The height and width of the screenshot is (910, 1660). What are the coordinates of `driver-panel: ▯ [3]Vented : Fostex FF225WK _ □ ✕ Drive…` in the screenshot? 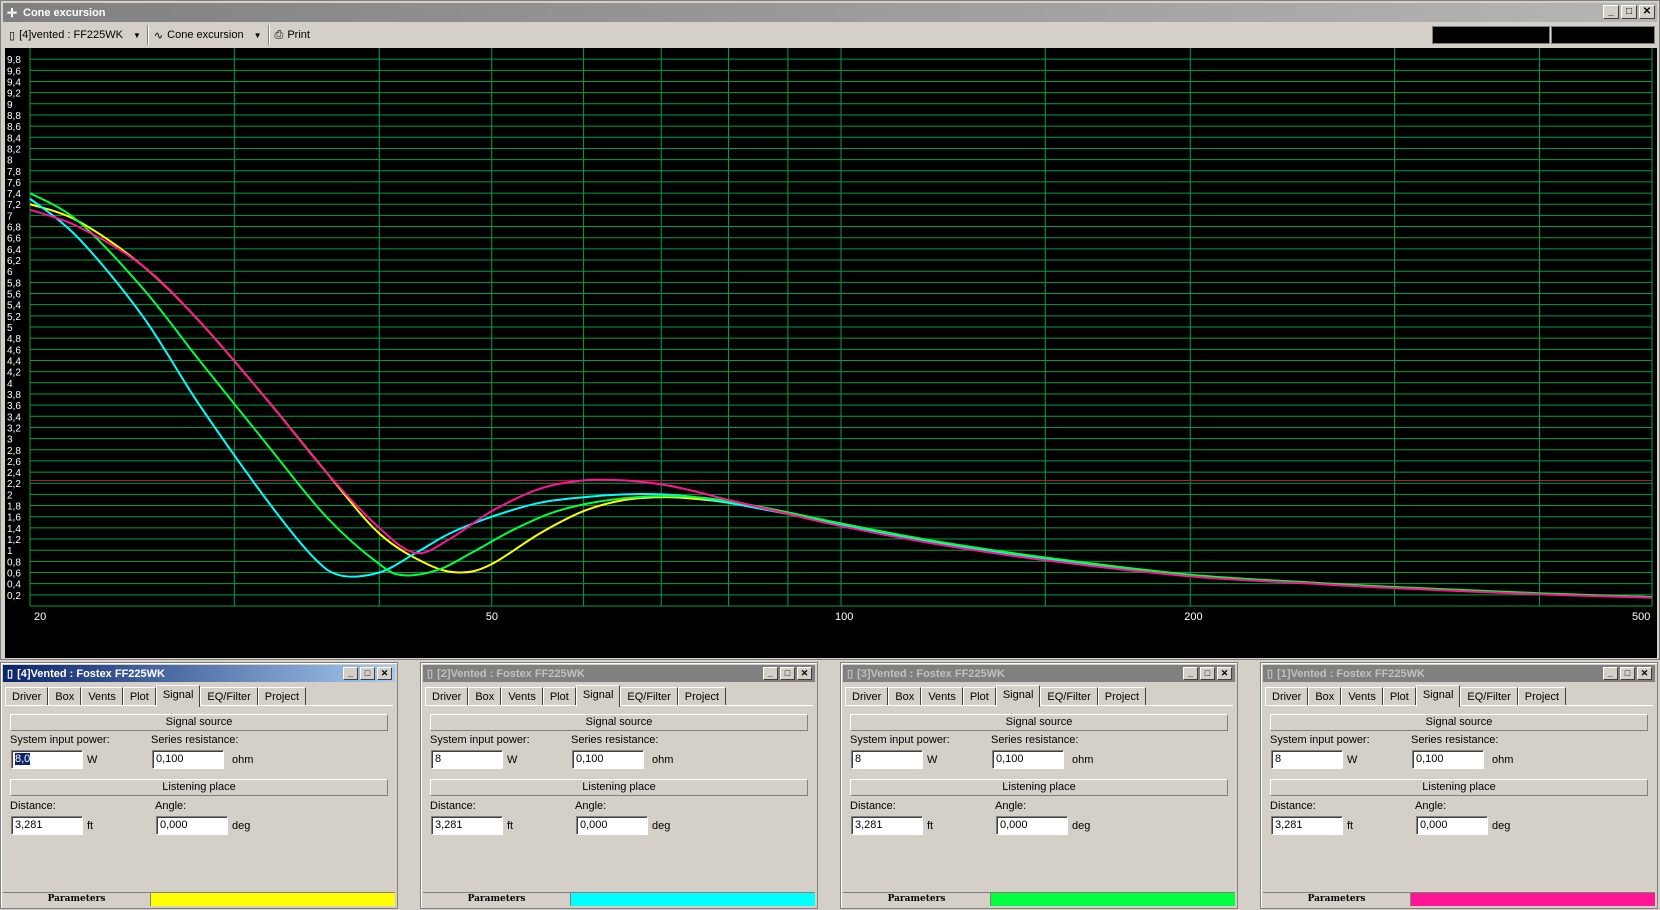 It's located at (1039, 785).